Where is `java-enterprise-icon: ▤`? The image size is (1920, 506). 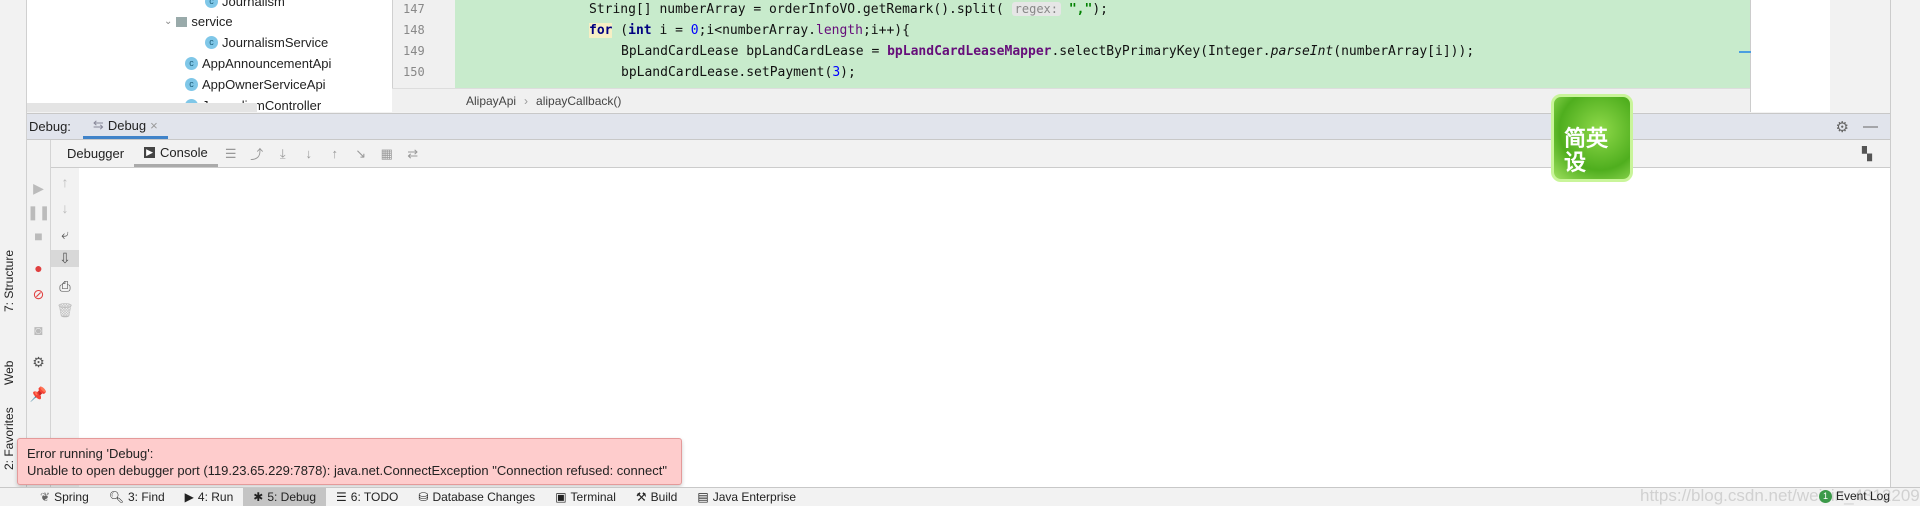
java-enterprise-icon: ▤ is located at coordinates (703, 497).